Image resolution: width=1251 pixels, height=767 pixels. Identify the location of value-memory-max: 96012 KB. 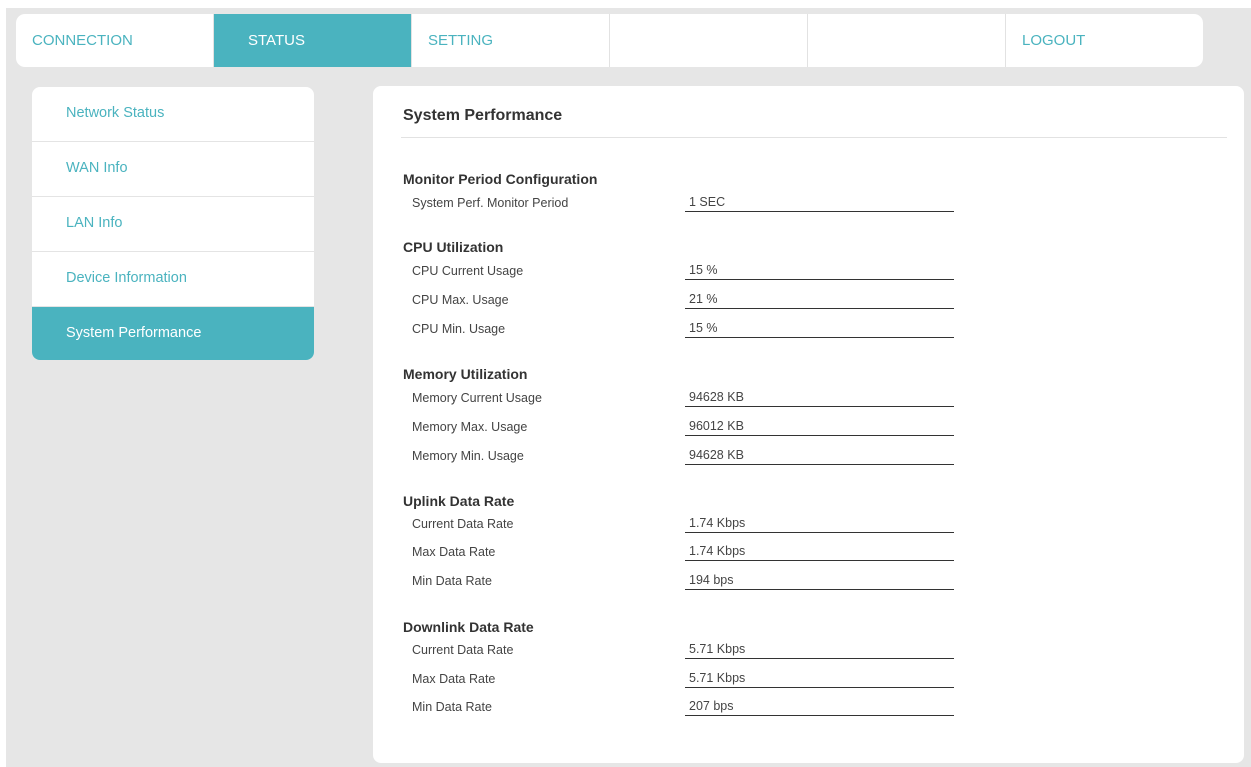
(819, 427).